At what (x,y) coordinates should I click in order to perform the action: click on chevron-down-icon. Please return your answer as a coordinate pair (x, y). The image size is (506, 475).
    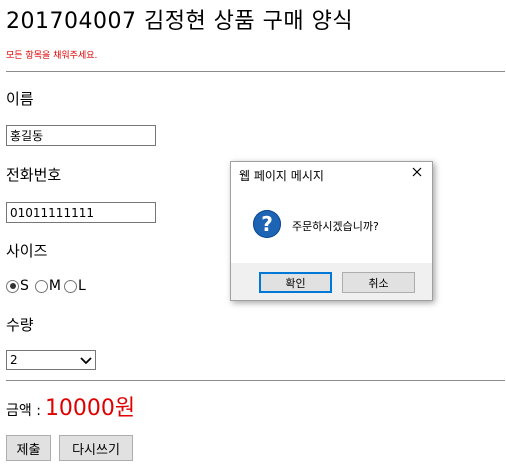
    Looking at the image, I should click on (86, 361).